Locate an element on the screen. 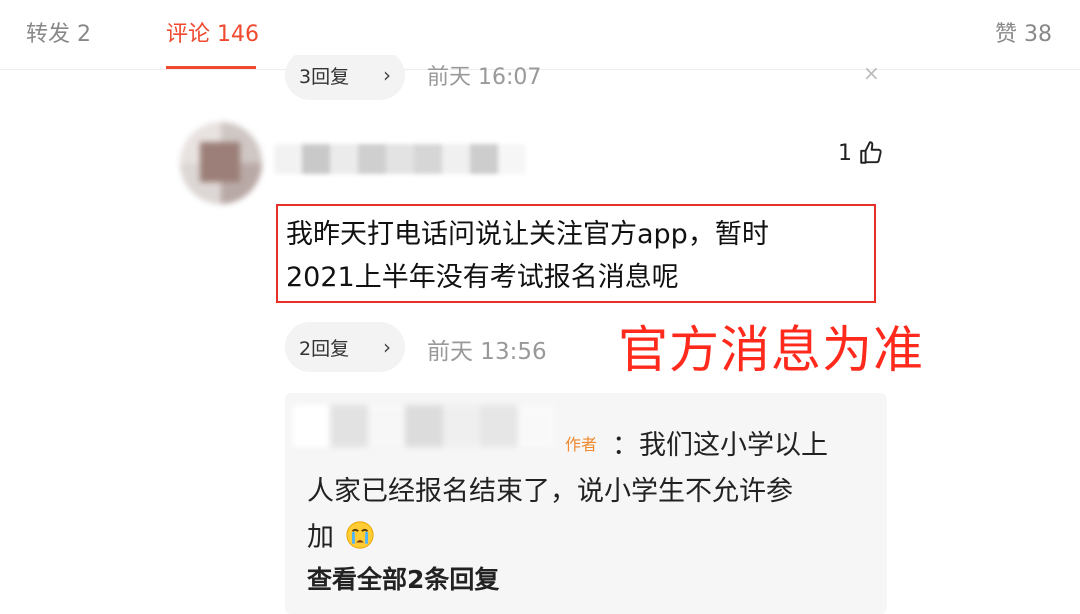 This screenshot has height=614, width=1080. reply-text-line-3: 加 is located at coordinates (587, 538).